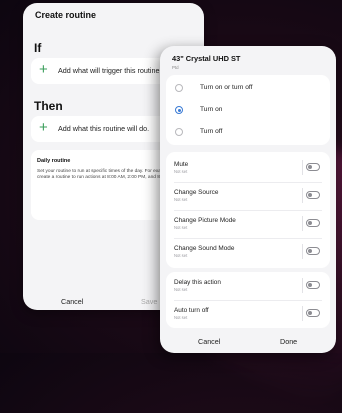 The height and width of the screenshot is (413, 342). I want to click on change-source-row: Change Source Not set, so click(248, 196).